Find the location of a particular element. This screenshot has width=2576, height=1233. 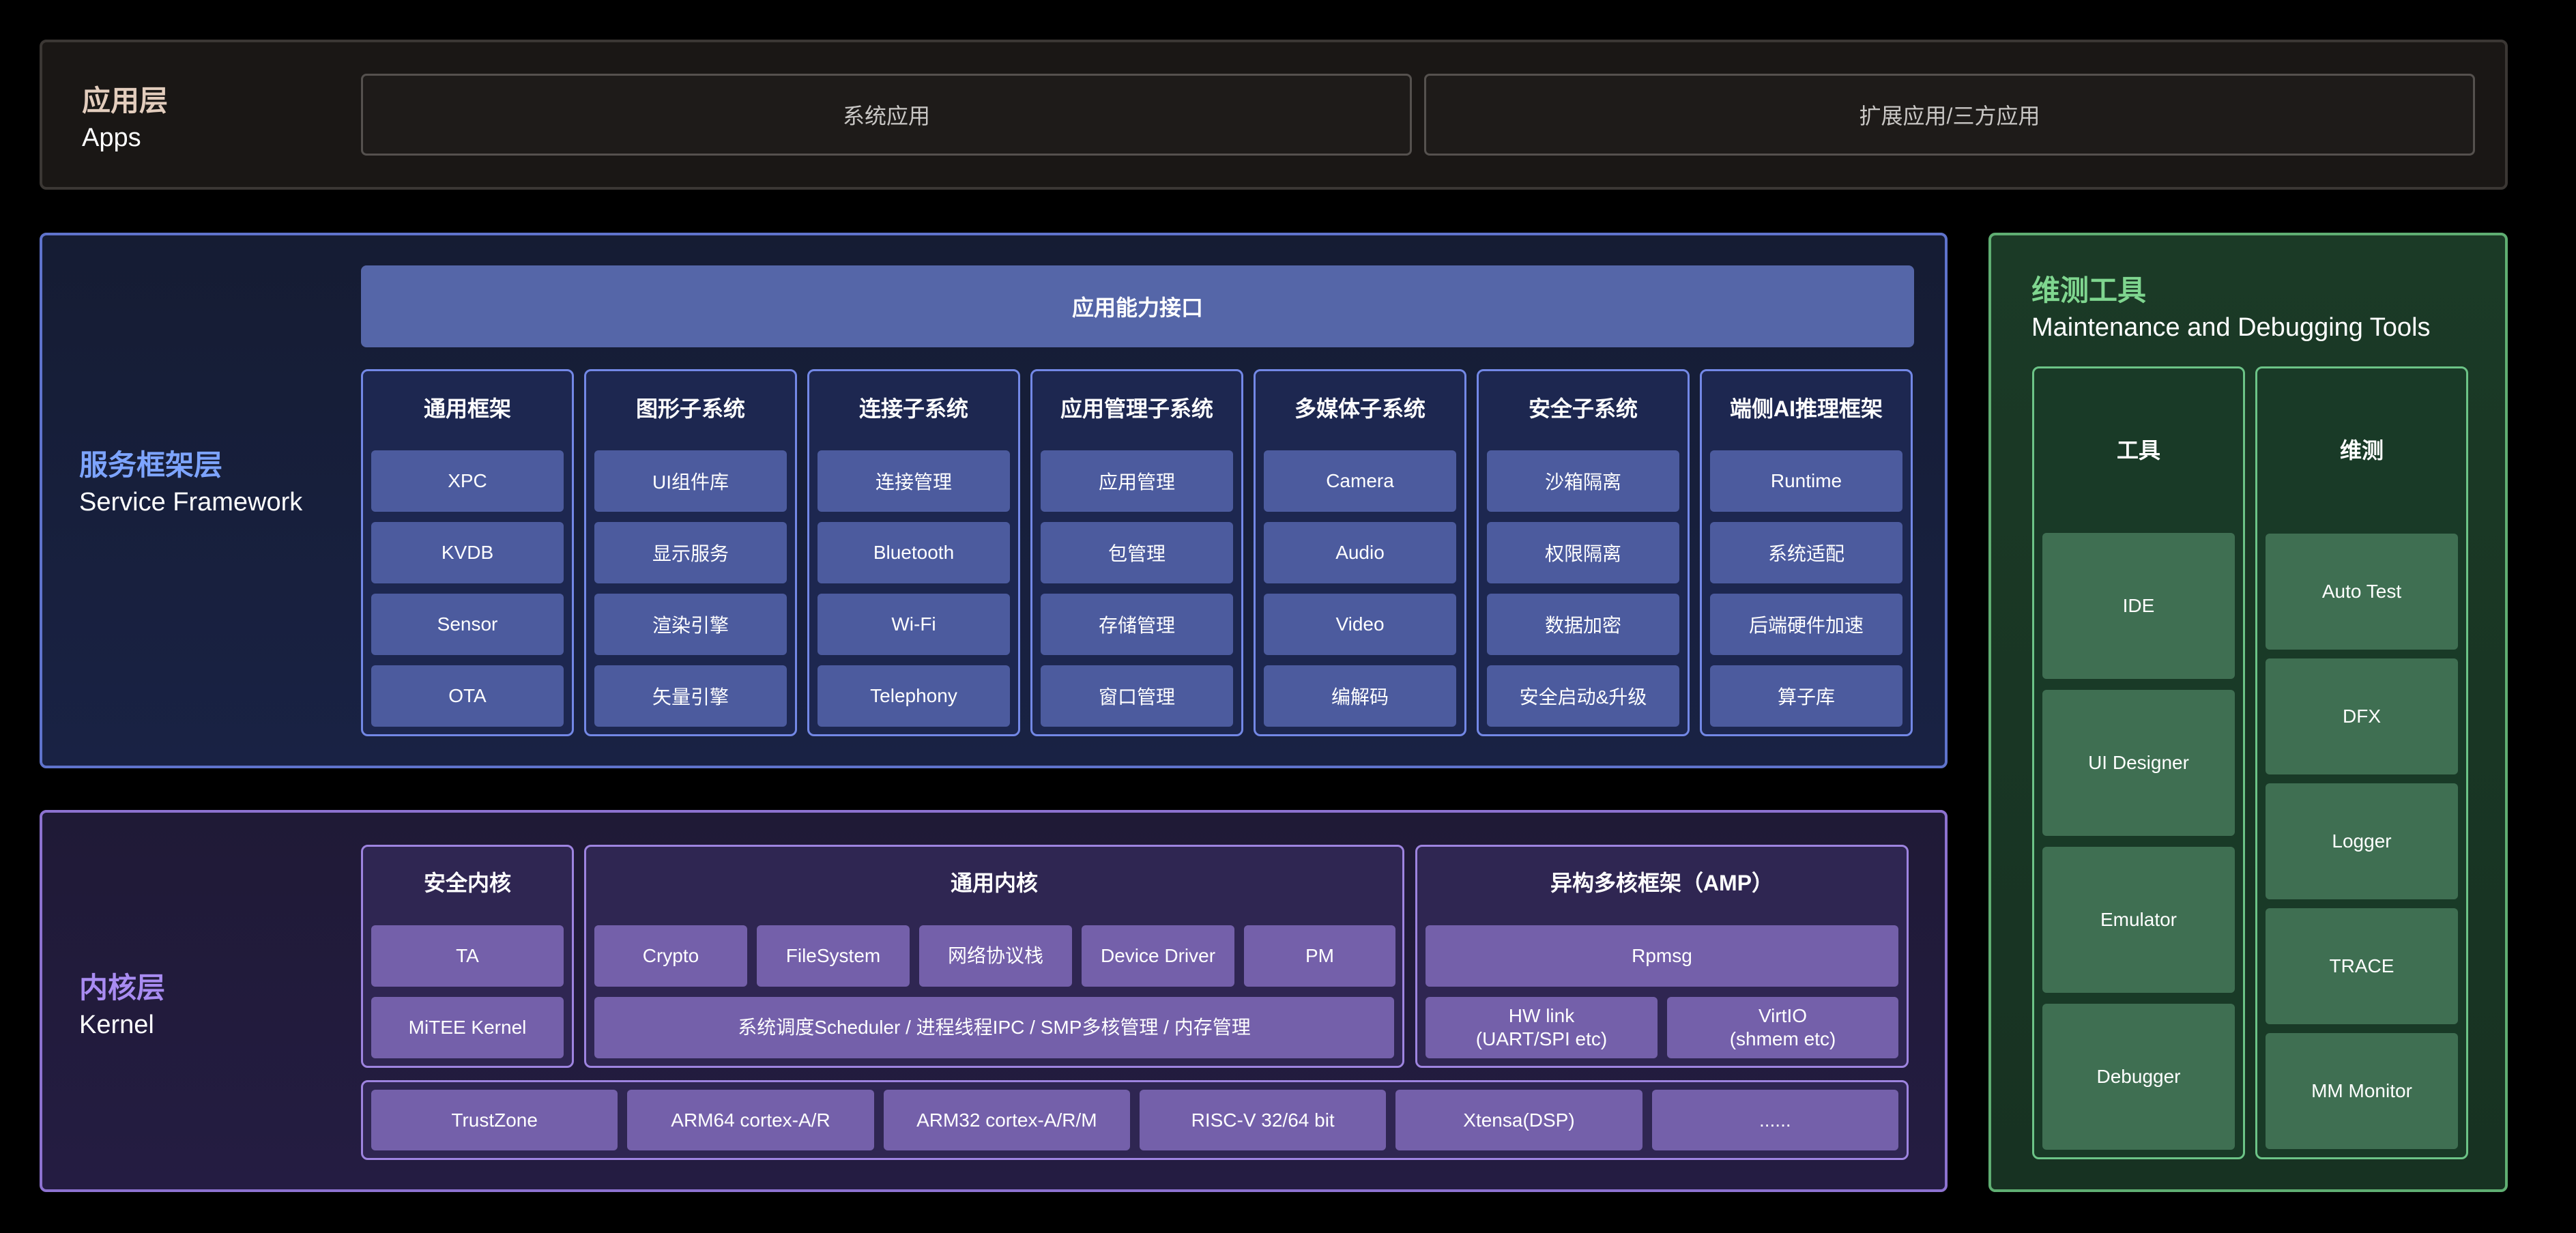

service-item: UI组件库 is located at coordinates (690, 481).